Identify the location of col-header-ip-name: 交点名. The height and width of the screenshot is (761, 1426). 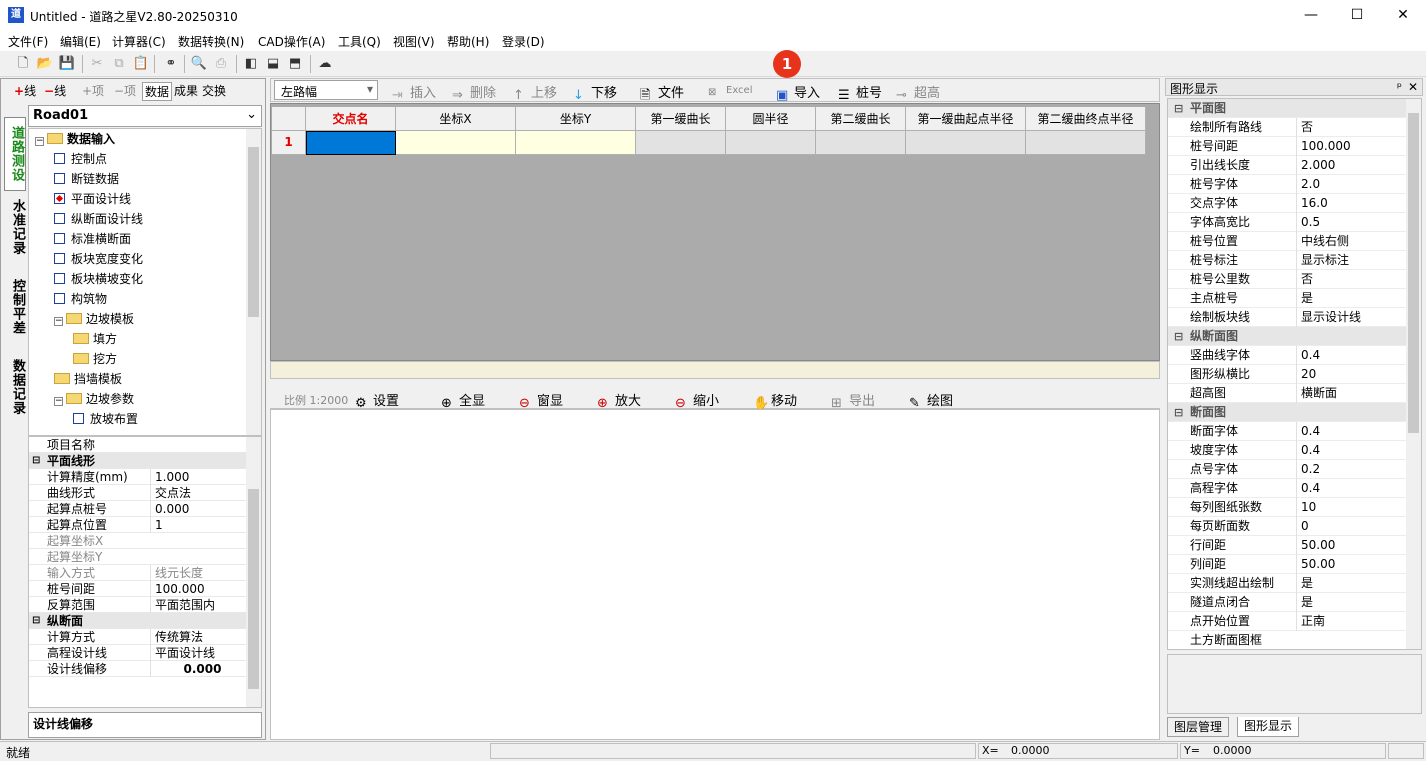
(351, 119).